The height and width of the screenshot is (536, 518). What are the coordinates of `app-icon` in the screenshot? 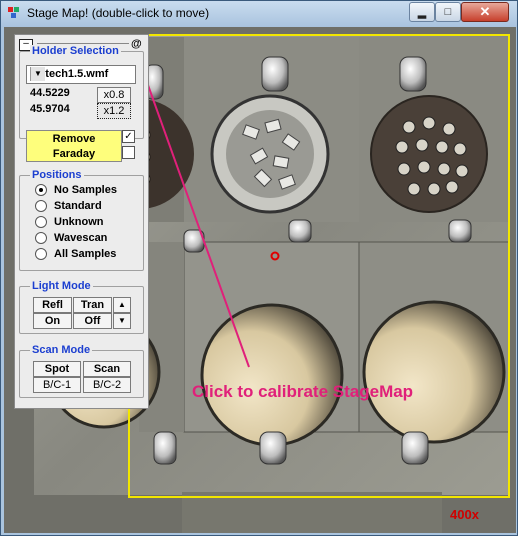 It's located at (13, 12).